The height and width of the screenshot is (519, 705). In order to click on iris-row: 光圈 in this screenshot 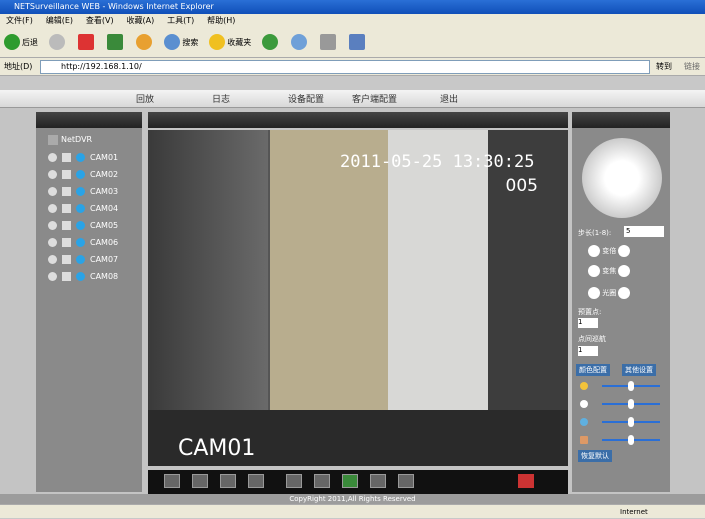, I will do `click(609, 293)`.